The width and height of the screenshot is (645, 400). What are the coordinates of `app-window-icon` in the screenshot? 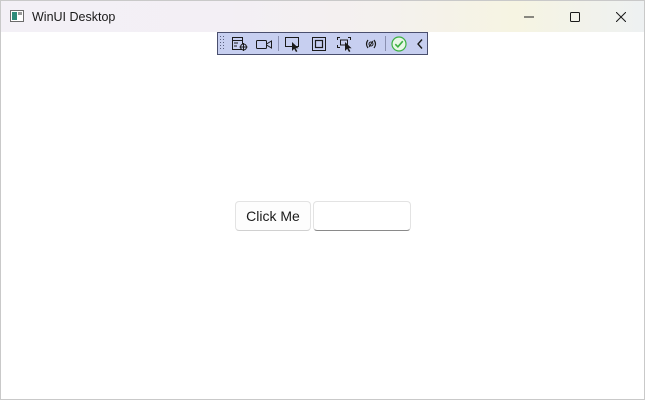 It's located at (17, 16).